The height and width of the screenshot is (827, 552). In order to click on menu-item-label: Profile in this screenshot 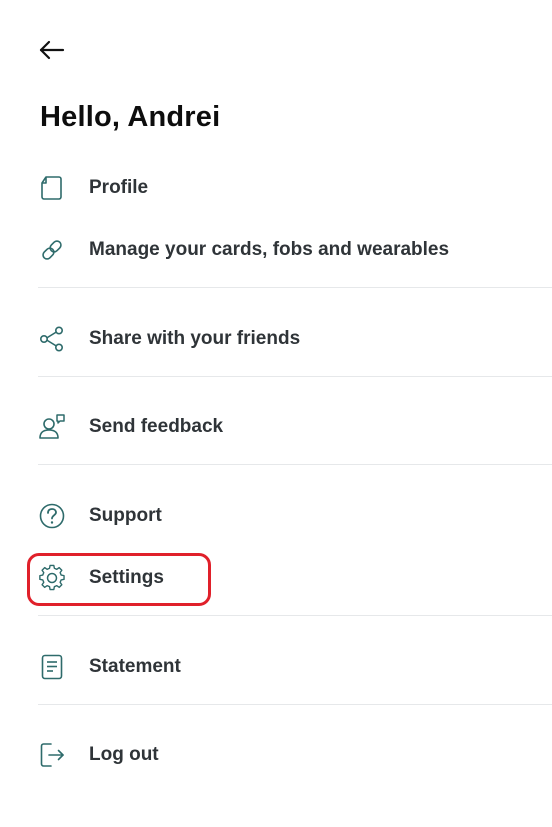, I will do `click(119, 187)`.